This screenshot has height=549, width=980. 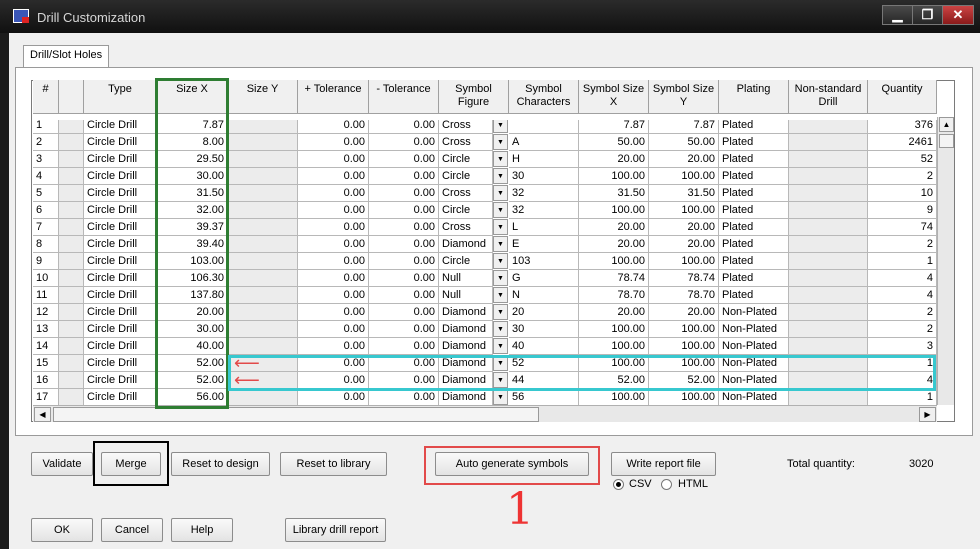 I want to click on column-header-qty: Quantity, so click(x=902, y=97).